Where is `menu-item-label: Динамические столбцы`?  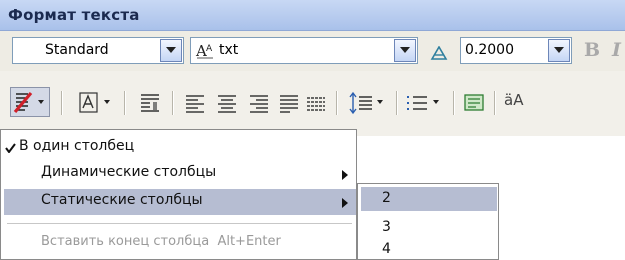 menu-item-label: Динамические столбцы is located at coordinates (129, 172).